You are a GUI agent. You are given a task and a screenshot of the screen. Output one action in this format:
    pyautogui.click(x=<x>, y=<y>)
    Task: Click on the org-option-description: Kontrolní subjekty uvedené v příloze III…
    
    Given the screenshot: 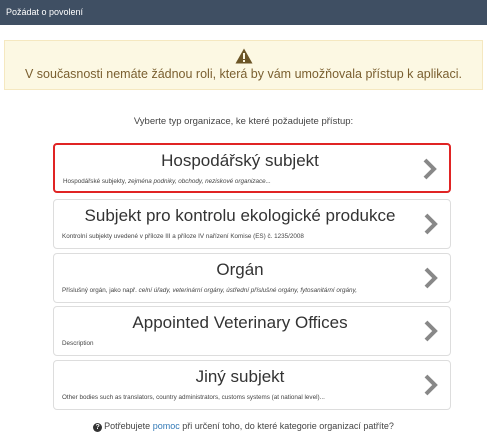 What is the action you would take?
    pyautogui.click(x=183, y=236)
    